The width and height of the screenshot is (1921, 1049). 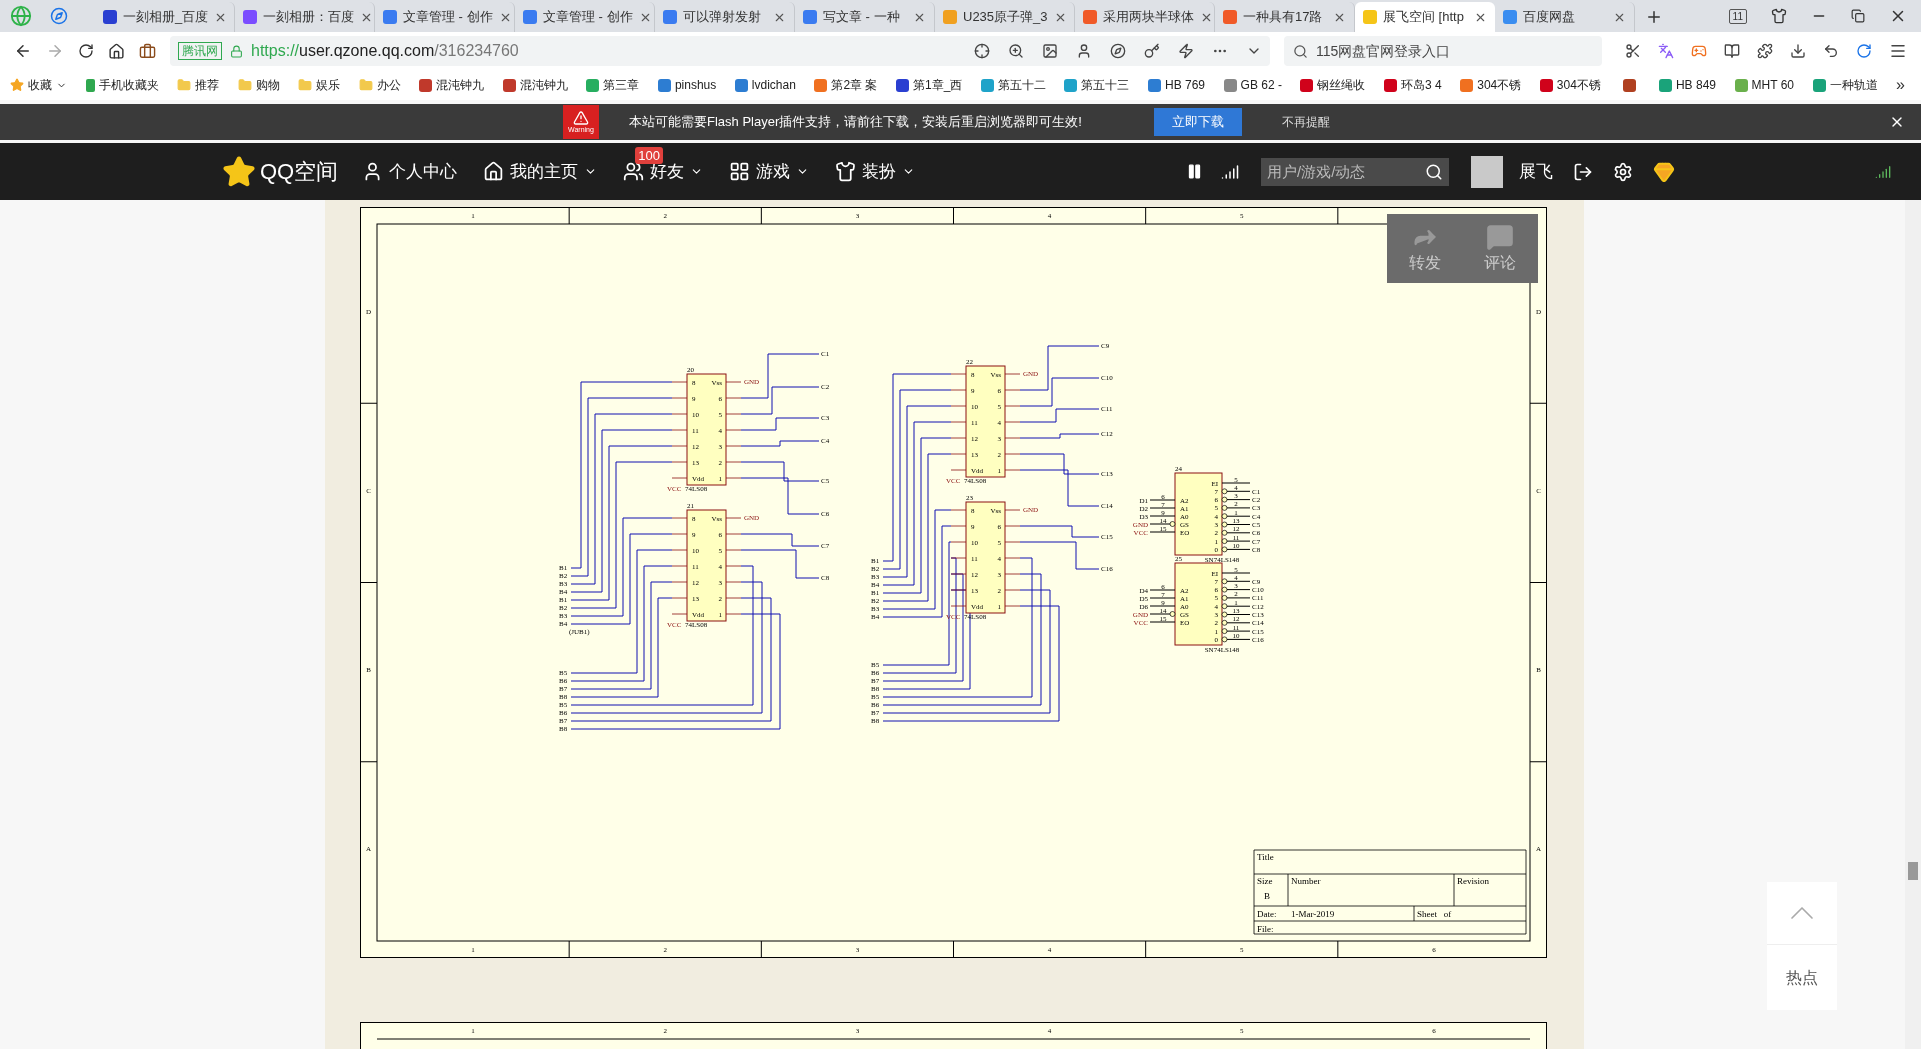 What do you see at coordinates (929, 85) in the screenshot?
I see `bookmark-item: 第1章_西` at bounding box center [929, 85].